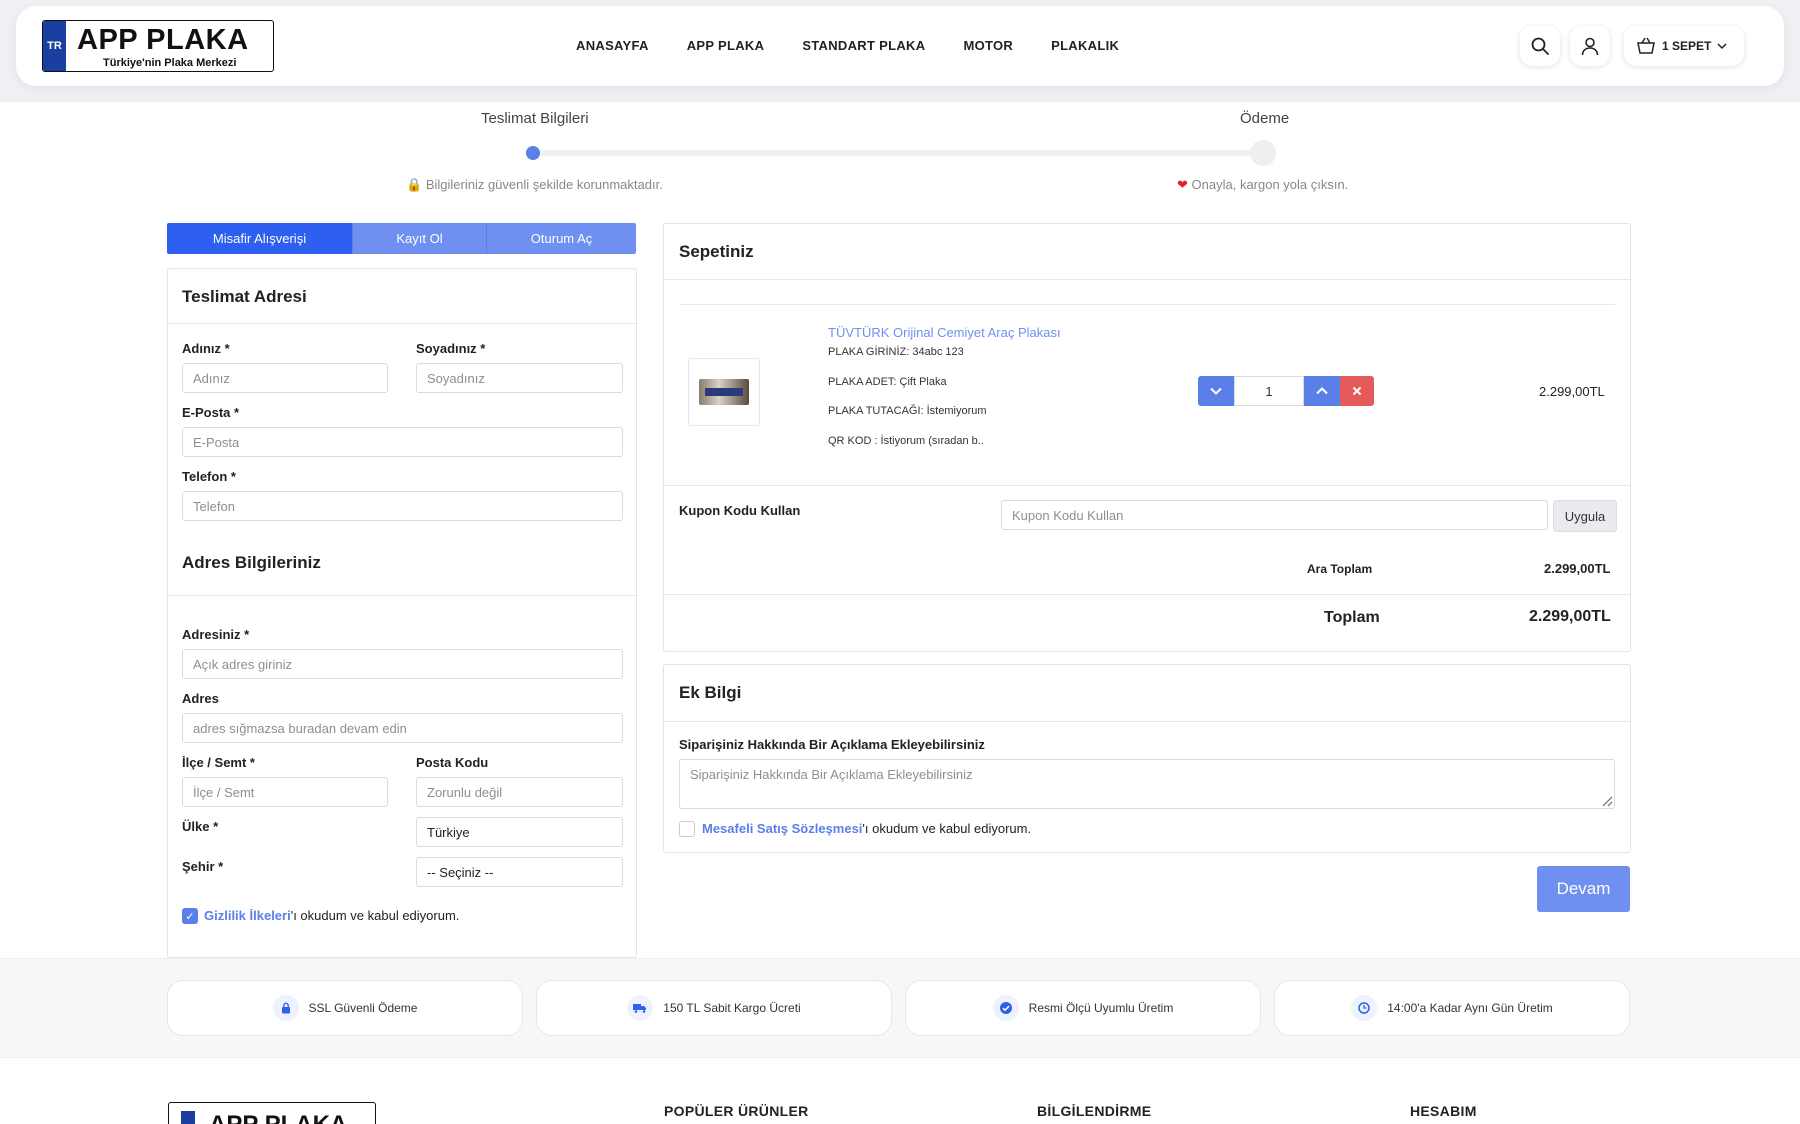 The image size is (1800, 1124). I want to click on district-input: İlçe / Semt, so click(285, 792).